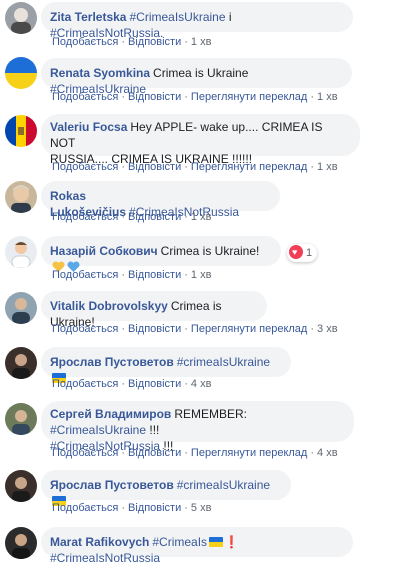  I want to click on comment-actions: Подобається · Відповісти · 5 хв, so click(132, 508).